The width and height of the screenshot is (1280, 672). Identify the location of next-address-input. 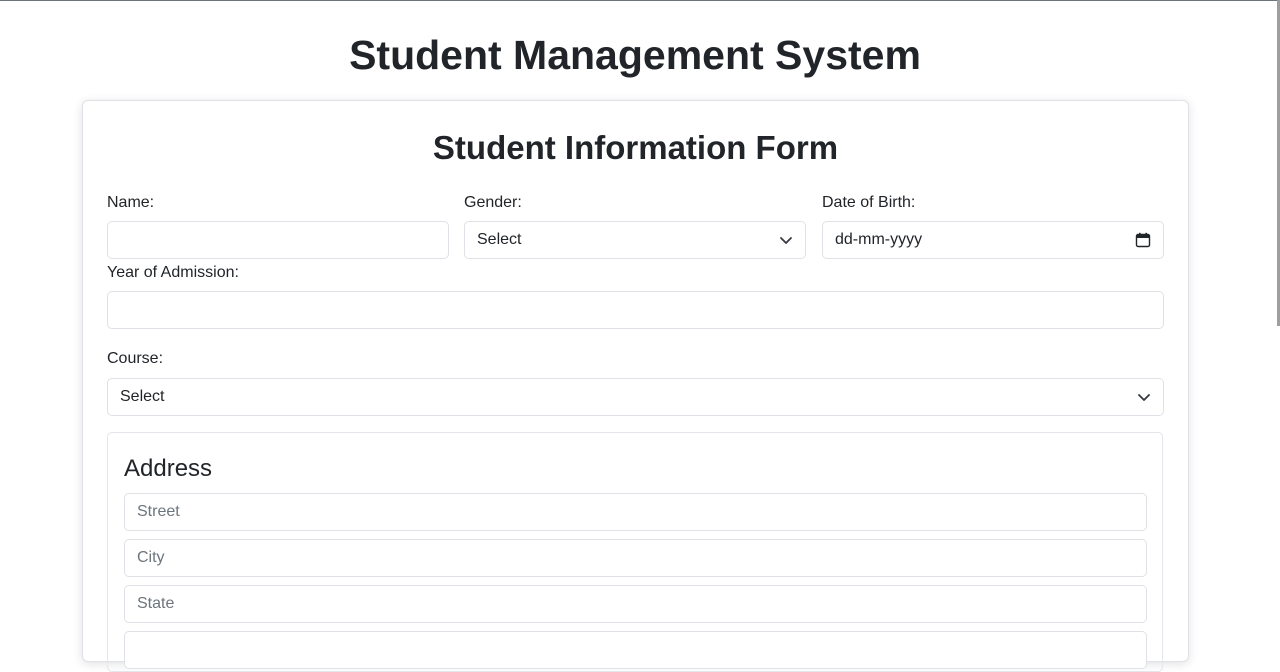
(635, 650).